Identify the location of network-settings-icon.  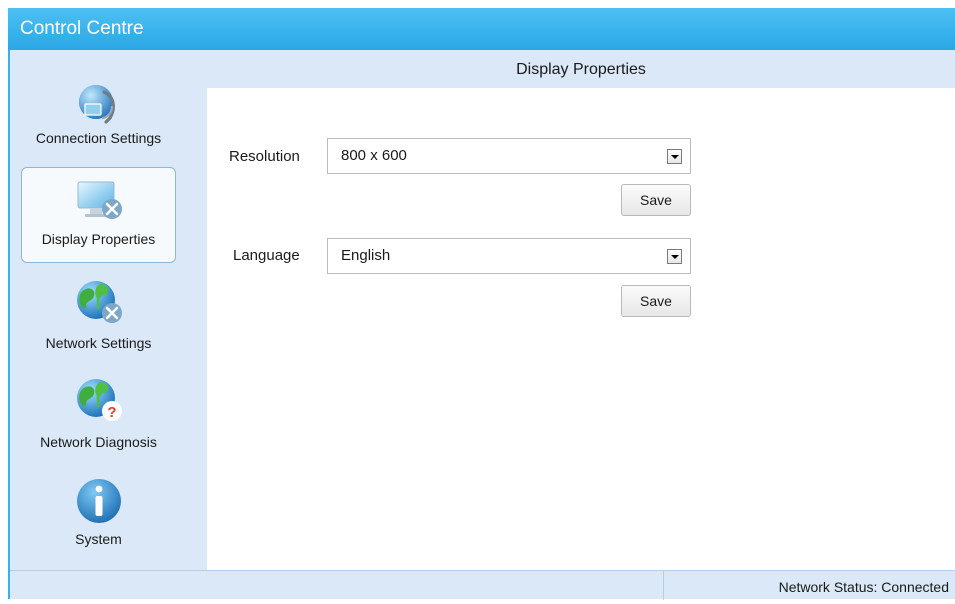
(99, 302).